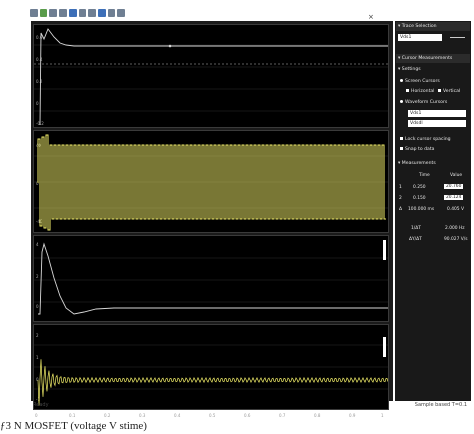  What do you see at coordinates (417, 149) in the screenshot?
I see `snap-to-data-checkbox: Snap to data` at bounding box center [417, 149].